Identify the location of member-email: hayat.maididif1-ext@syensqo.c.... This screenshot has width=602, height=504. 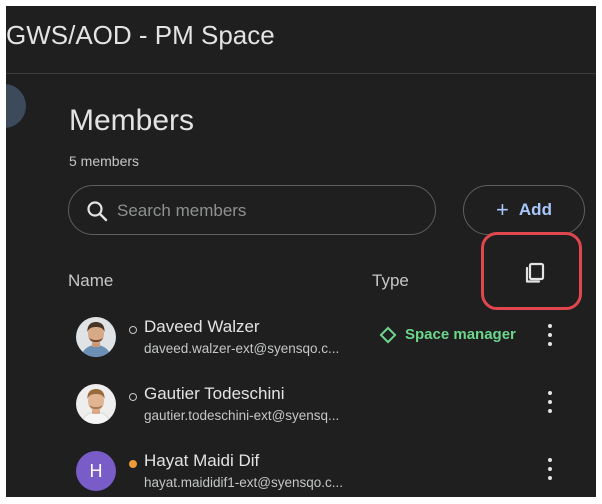
(244, 482).